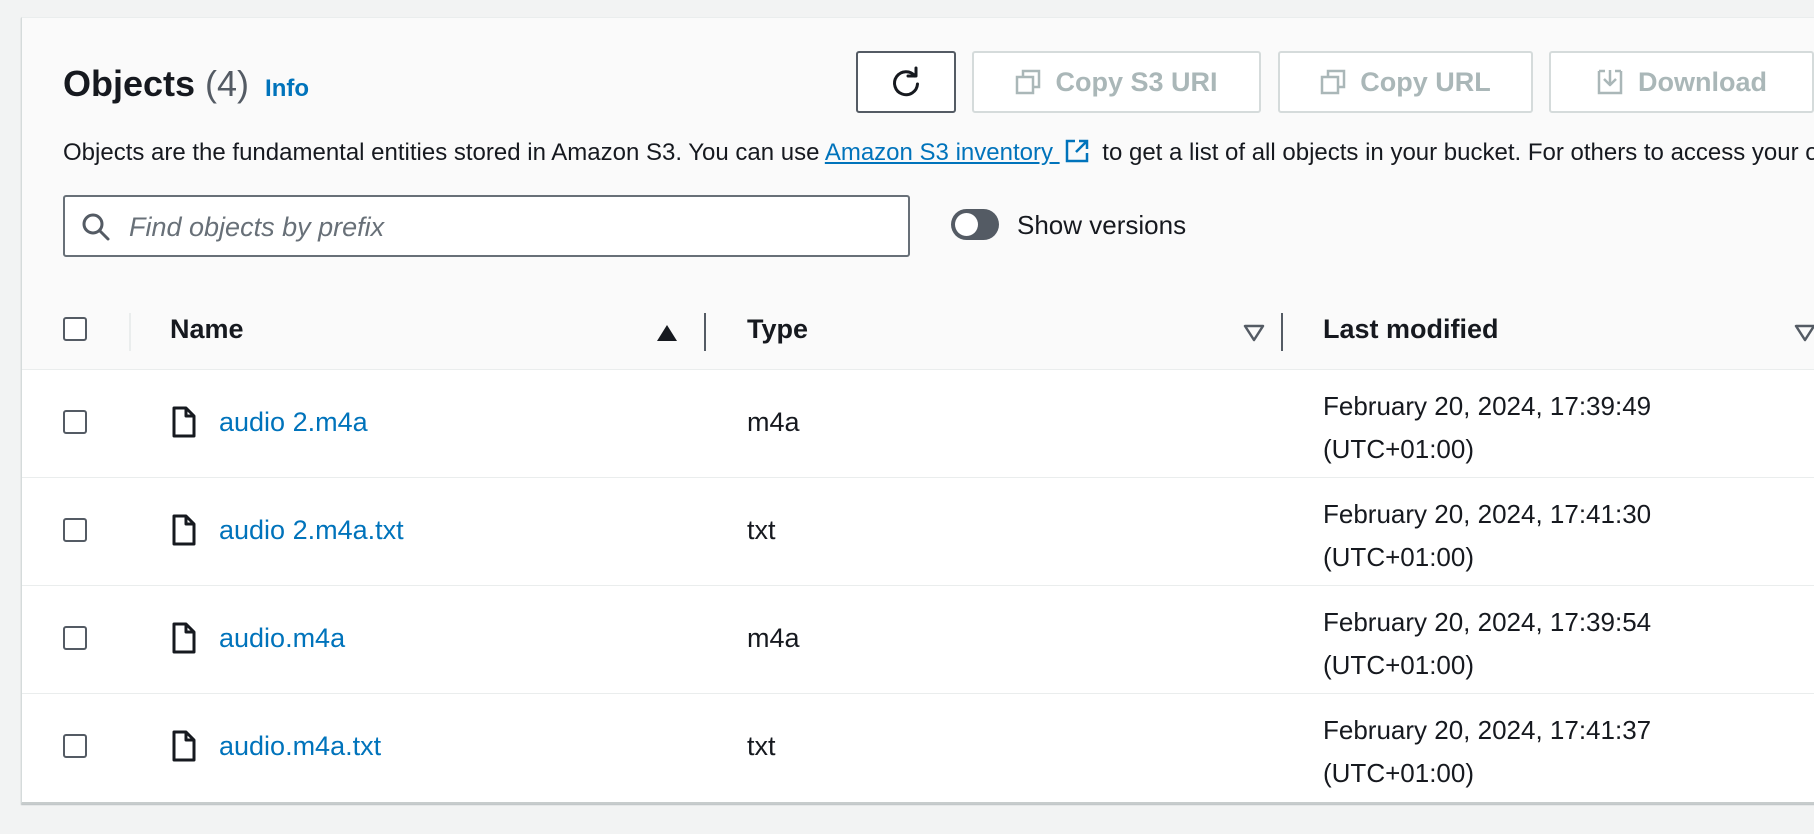 This screenshot has height=834, width=1814. What do you see at coordinates (667, 333) in the screenshot?
I see `sort-ascending-icon` at bounding box center [667, 333].